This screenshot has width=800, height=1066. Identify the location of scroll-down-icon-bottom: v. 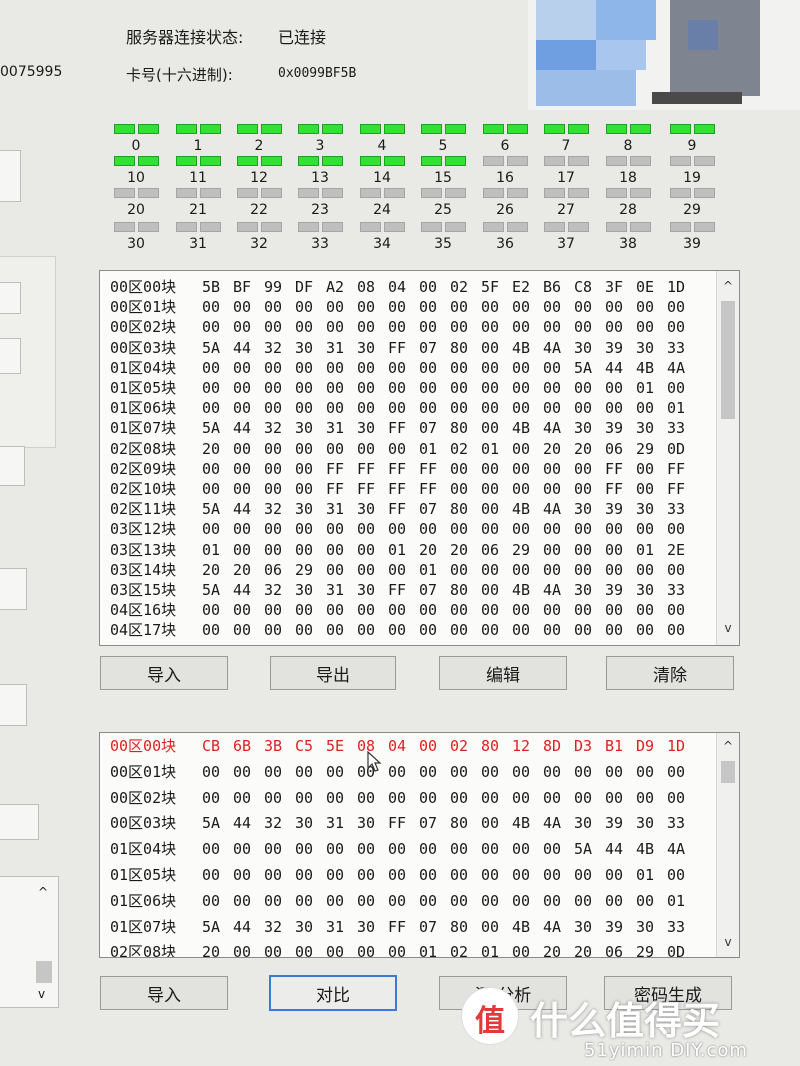
(728, 944).